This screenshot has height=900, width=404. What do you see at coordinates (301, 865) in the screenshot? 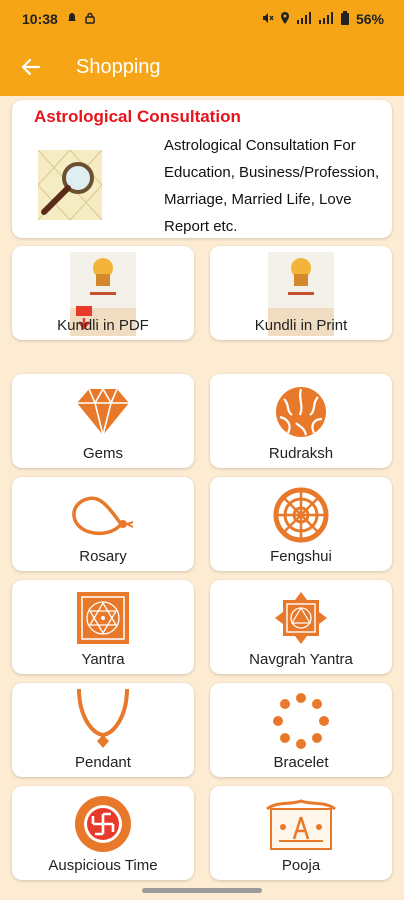
I see `item-label: Pooja` at bounding box center [301, 865].